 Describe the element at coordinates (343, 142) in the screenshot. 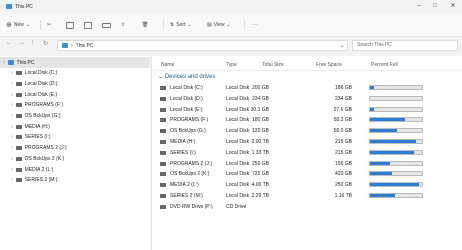

I see `drive-free: 215 GB` at that location.